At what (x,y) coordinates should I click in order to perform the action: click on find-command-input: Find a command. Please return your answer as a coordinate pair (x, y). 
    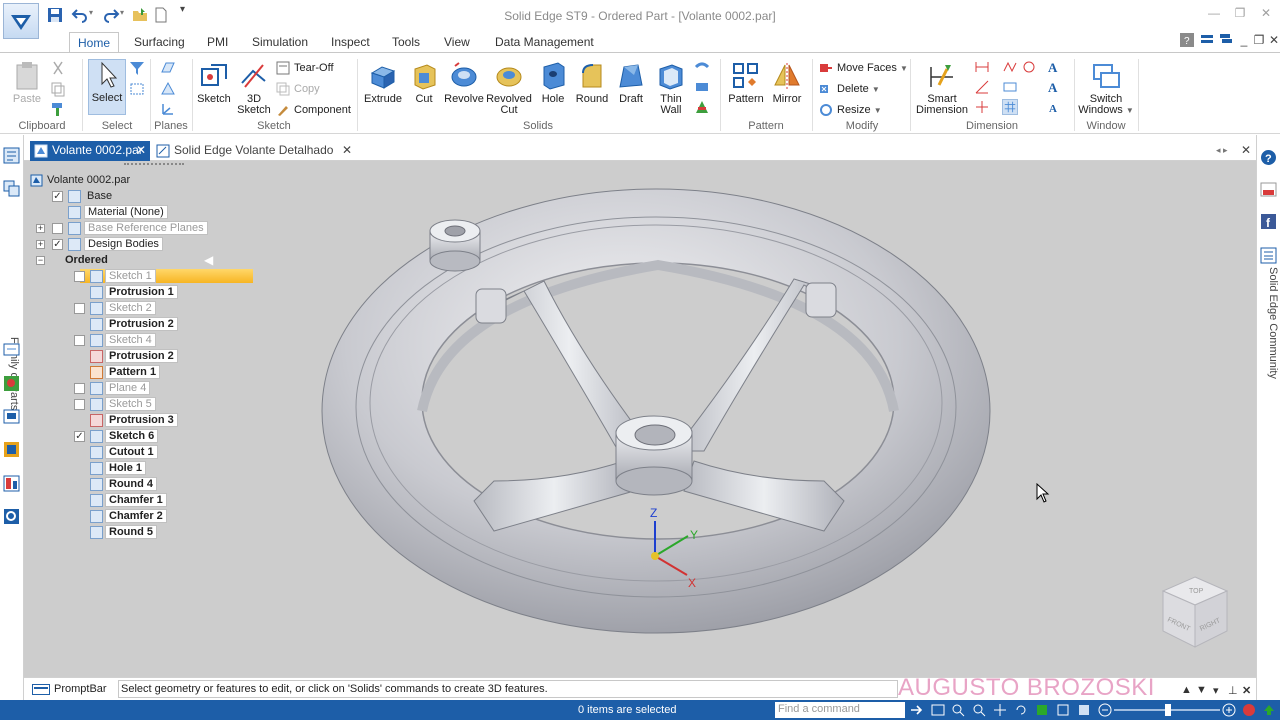
    Looking at the image, I should click on (840, 710).